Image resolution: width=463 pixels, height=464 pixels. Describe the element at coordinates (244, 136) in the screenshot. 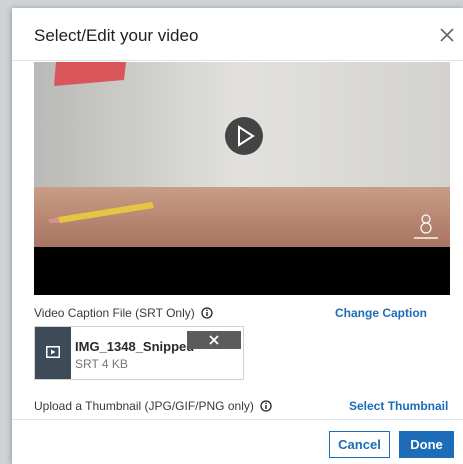

I see `play-icon` at that location.